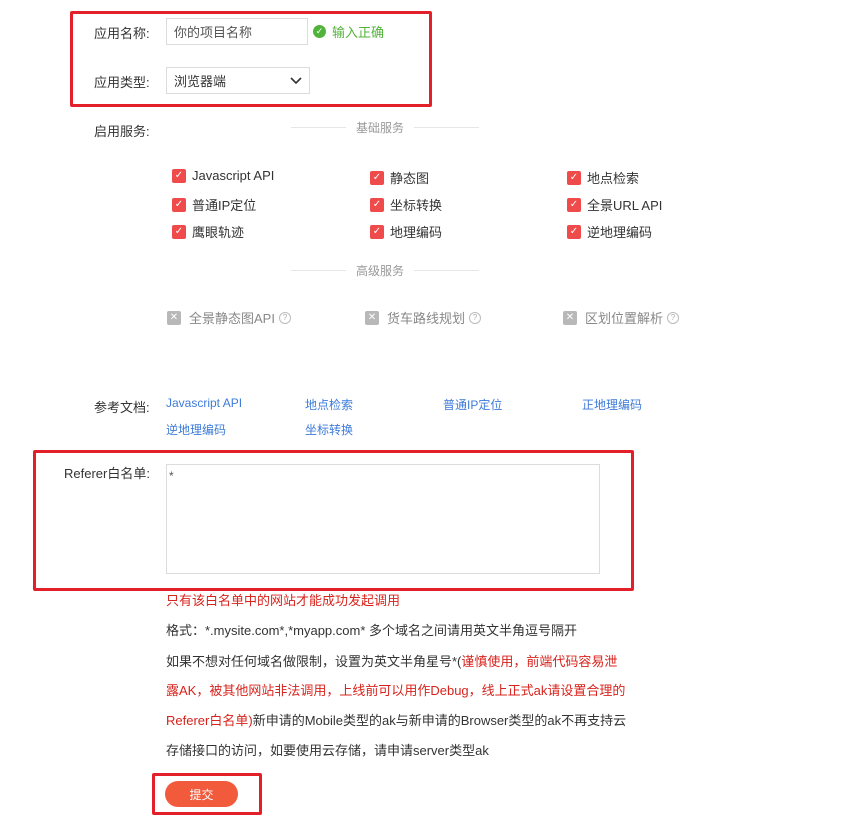  I want to click on app-name-status: ✓ 输入正确, so click(348, 31).